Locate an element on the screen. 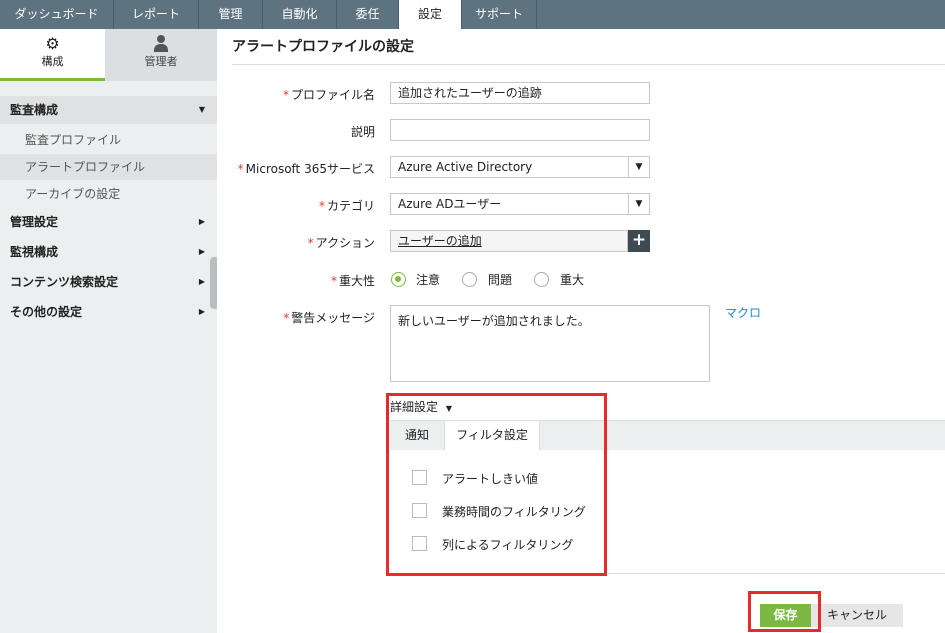 This screenshot has height=633, width=945. sidebar-section-audit: 監査構成 ▼ is located at coordinates (108, 110).